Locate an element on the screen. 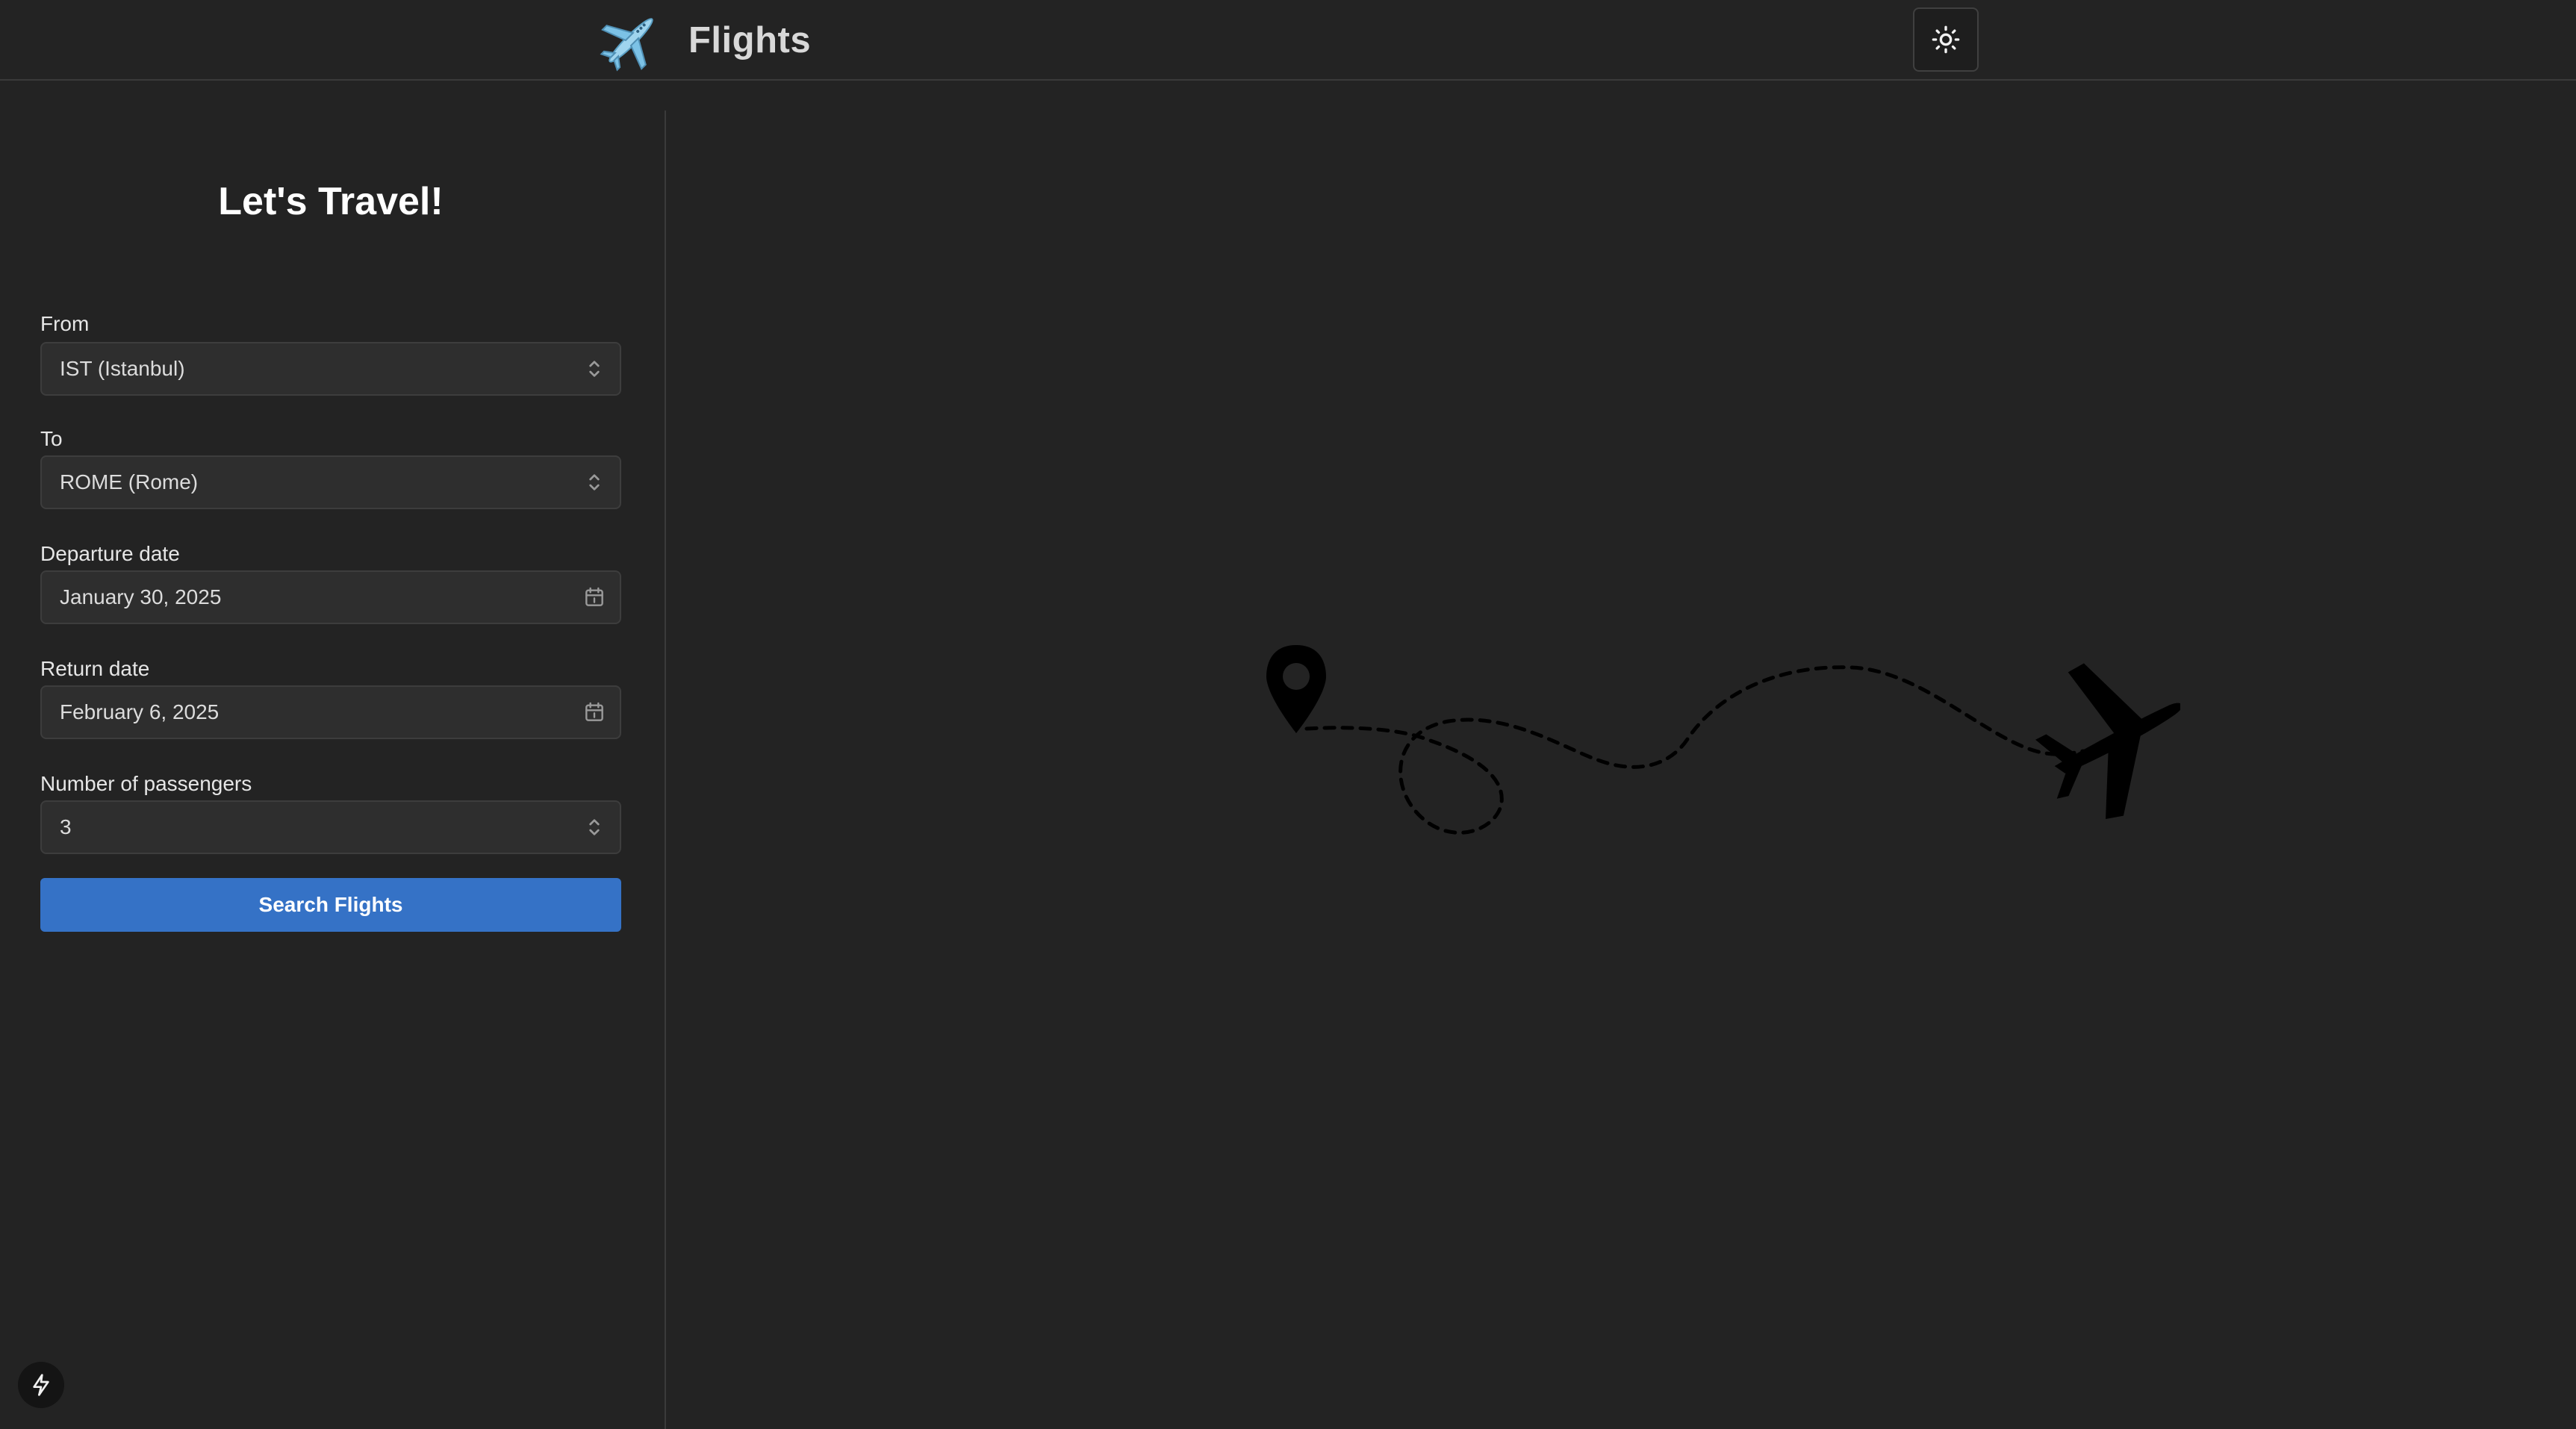 The width and height of the screenshot is (2576, 1429). from-value: IST (Istanbul) is located at coordinates (122, 368).